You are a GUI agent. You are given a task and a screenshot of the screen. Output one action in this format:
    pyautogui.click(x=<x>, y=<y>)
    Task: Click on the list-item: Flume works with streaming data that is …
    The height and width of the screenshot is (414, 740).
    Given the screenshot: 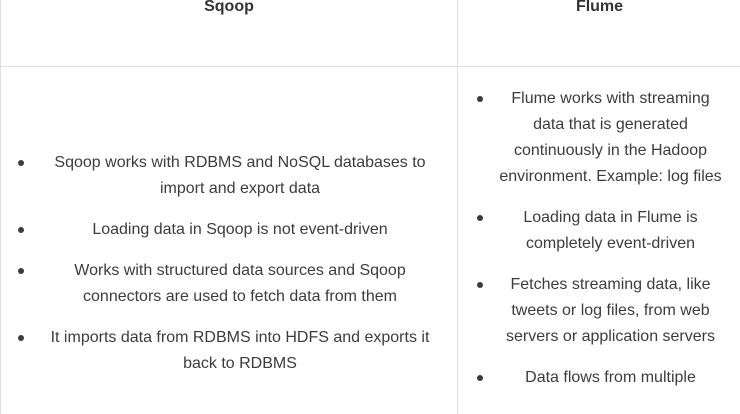 What is the action you would take?
    pyautogui.click(x=599, y=138)
    